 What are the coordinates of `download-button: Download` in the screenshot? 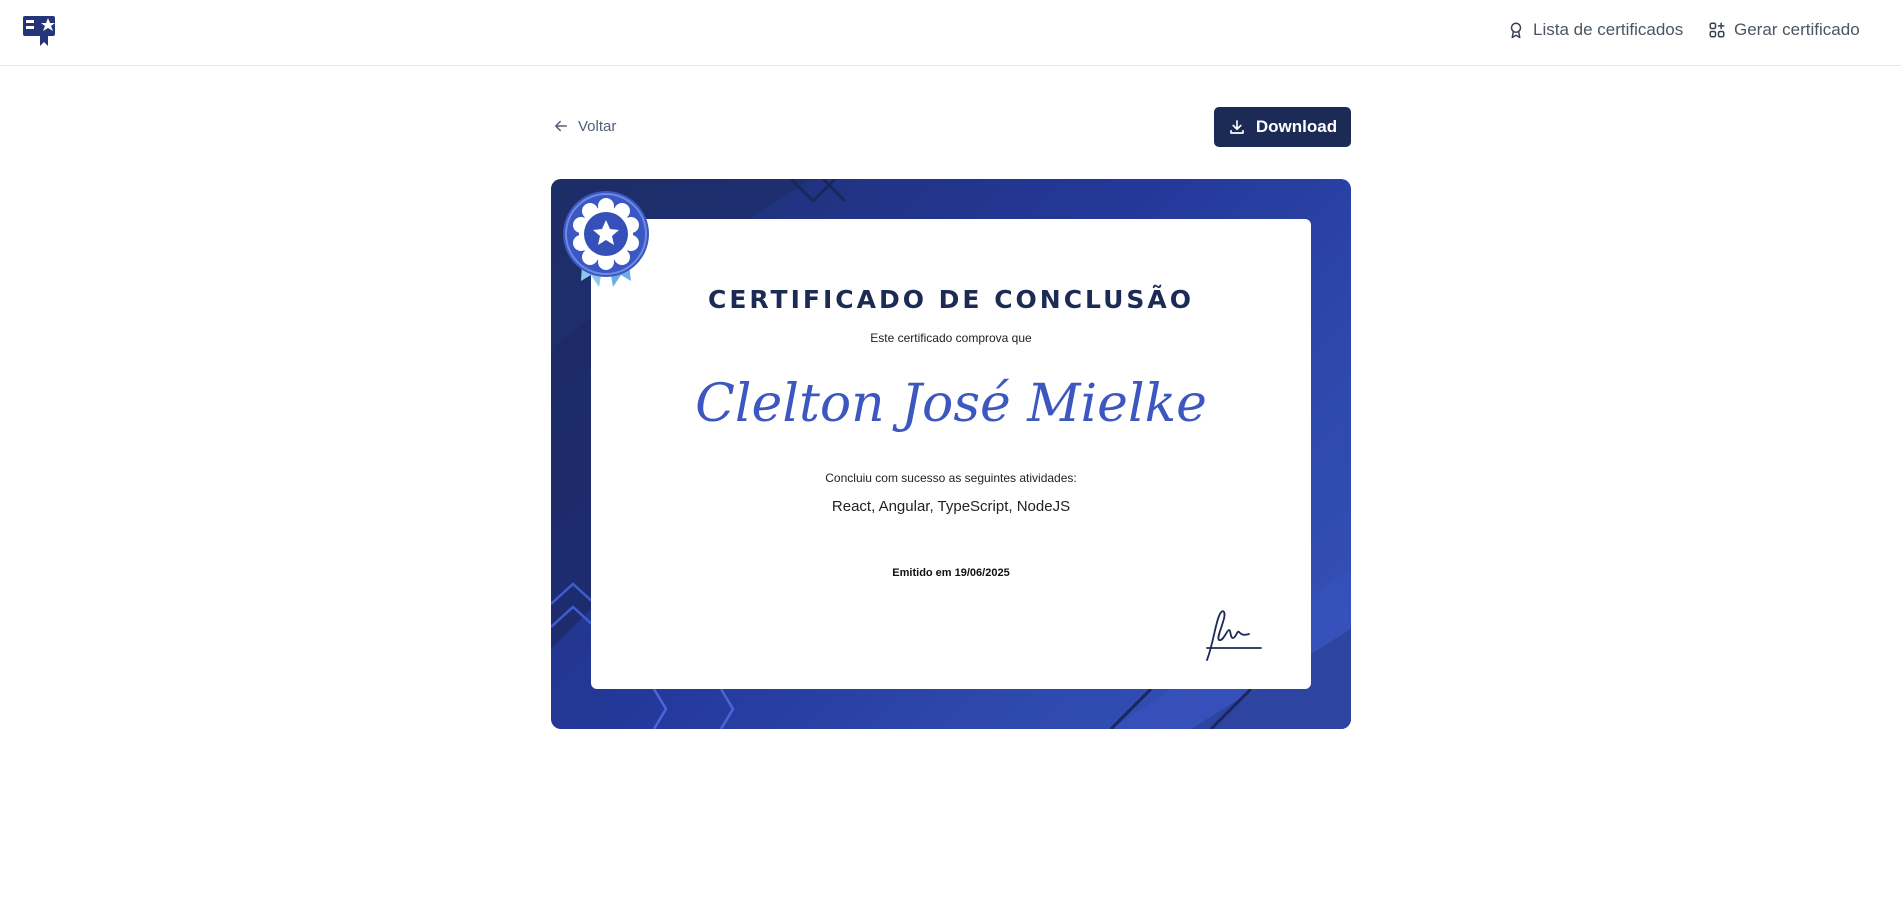 It's located at (1282, 127).